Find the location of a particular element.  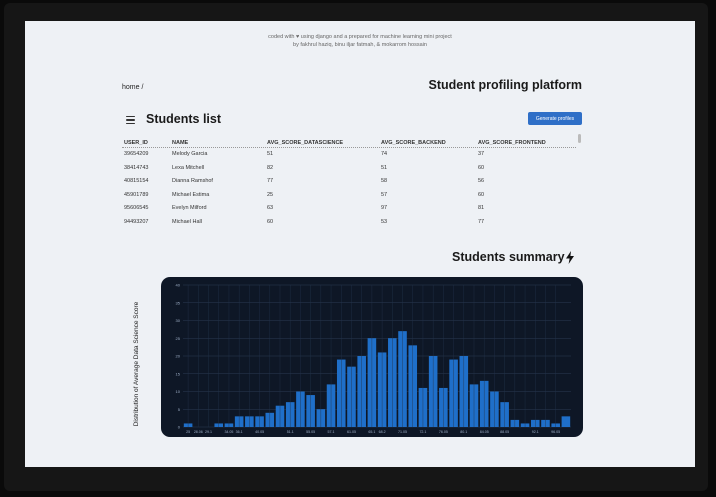

chart-x-tick-label: 36.1 is located at coordinates (239, 432).